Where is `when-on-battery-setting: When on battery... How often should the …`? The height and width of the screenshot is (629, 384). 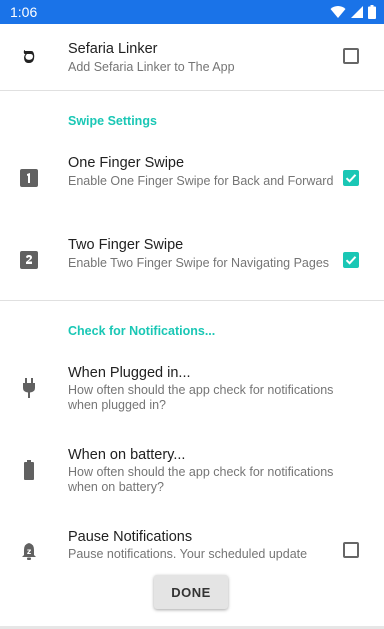
when-on-battery-setting: When on battery... How often should the … is located at coordinates (192, 471).